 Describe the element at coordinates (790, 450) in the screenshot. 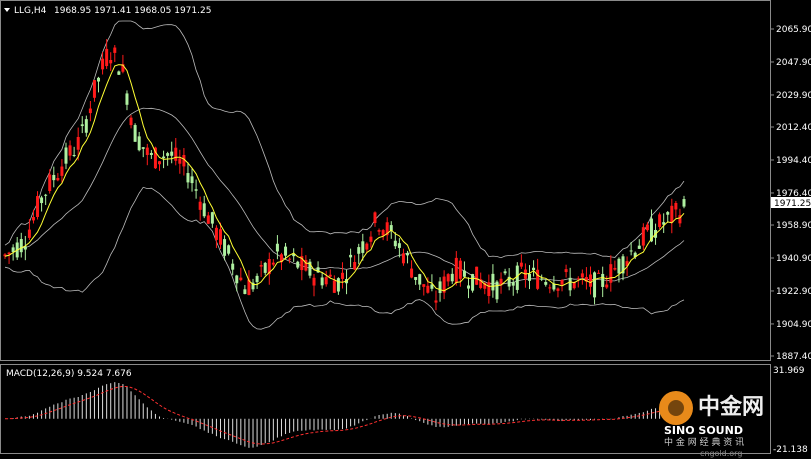

I see `macd-tick-label: -21.138` at that location.